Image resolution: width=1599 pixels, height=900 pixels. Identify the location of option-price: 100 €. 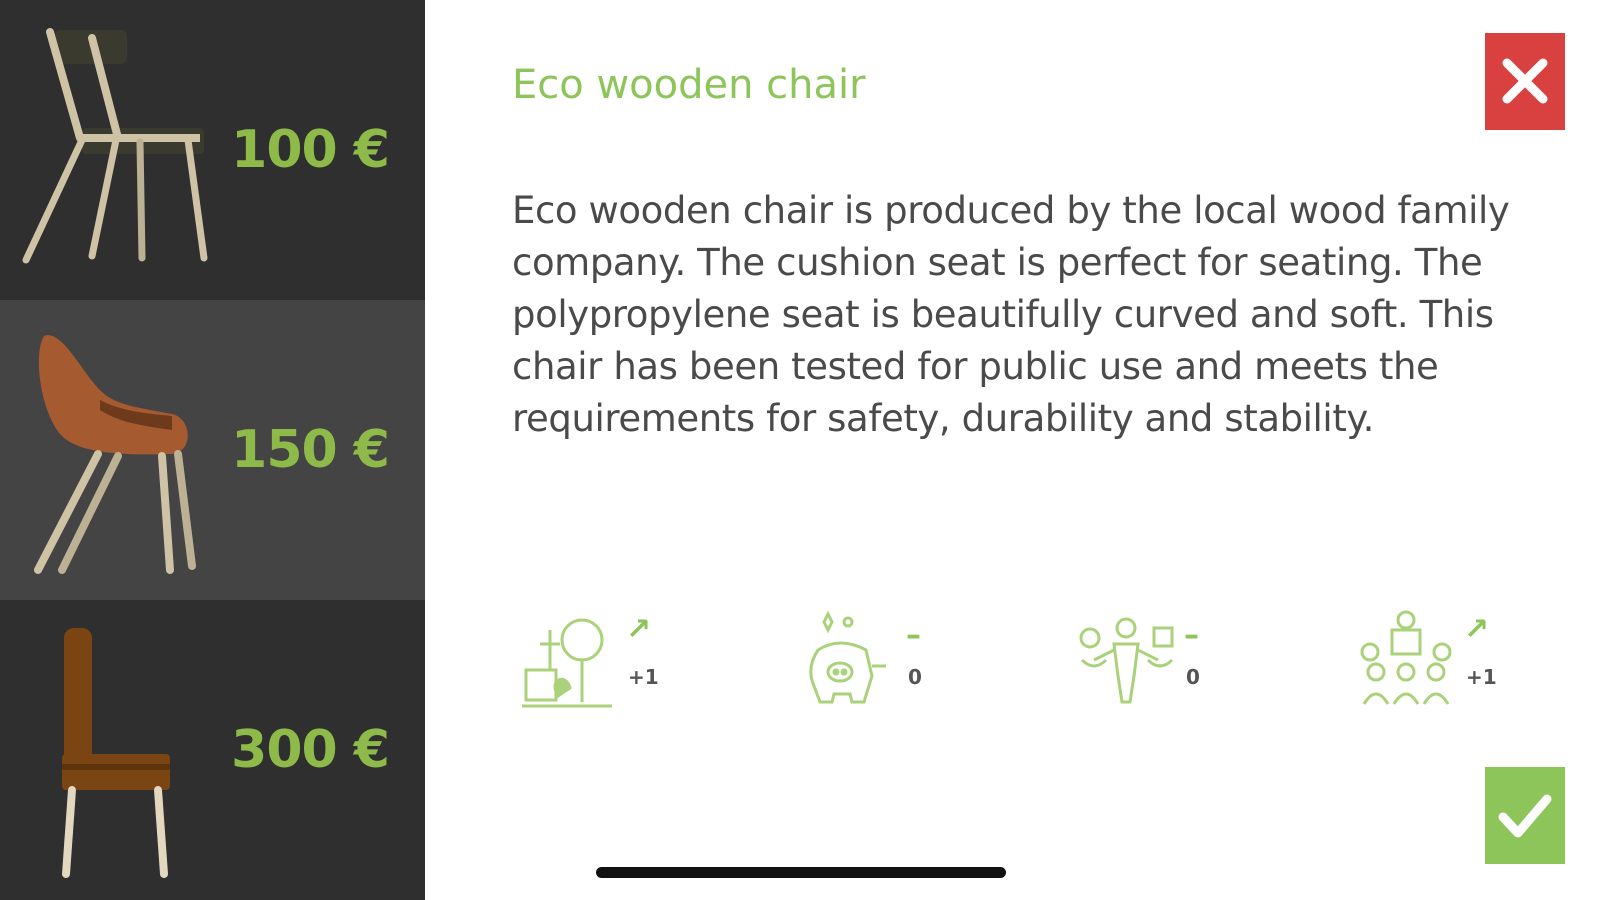
(310, 150).